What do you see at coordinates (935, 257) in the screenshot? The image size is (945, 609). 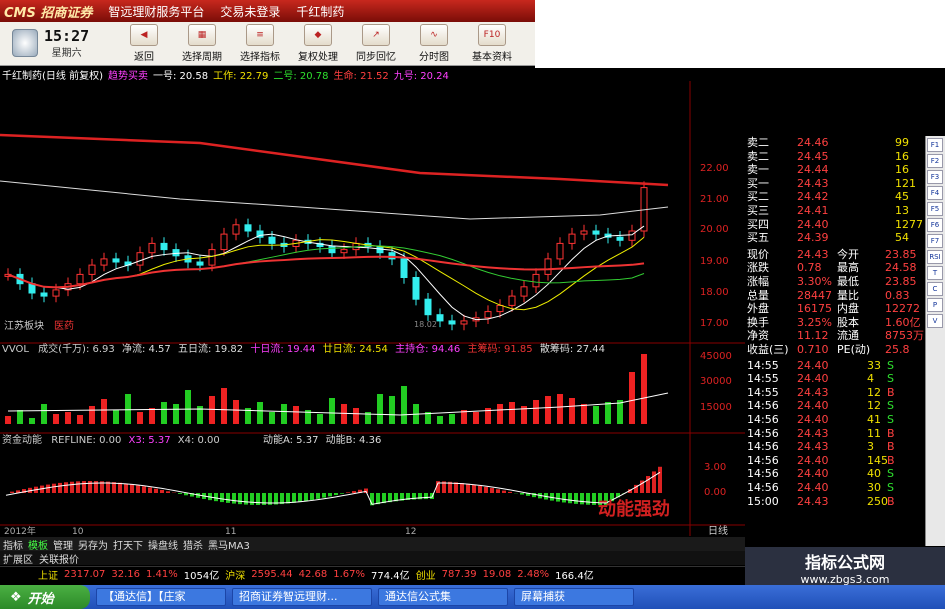 I see `sidebar-button: RSI` at bounding box center [935, 257].